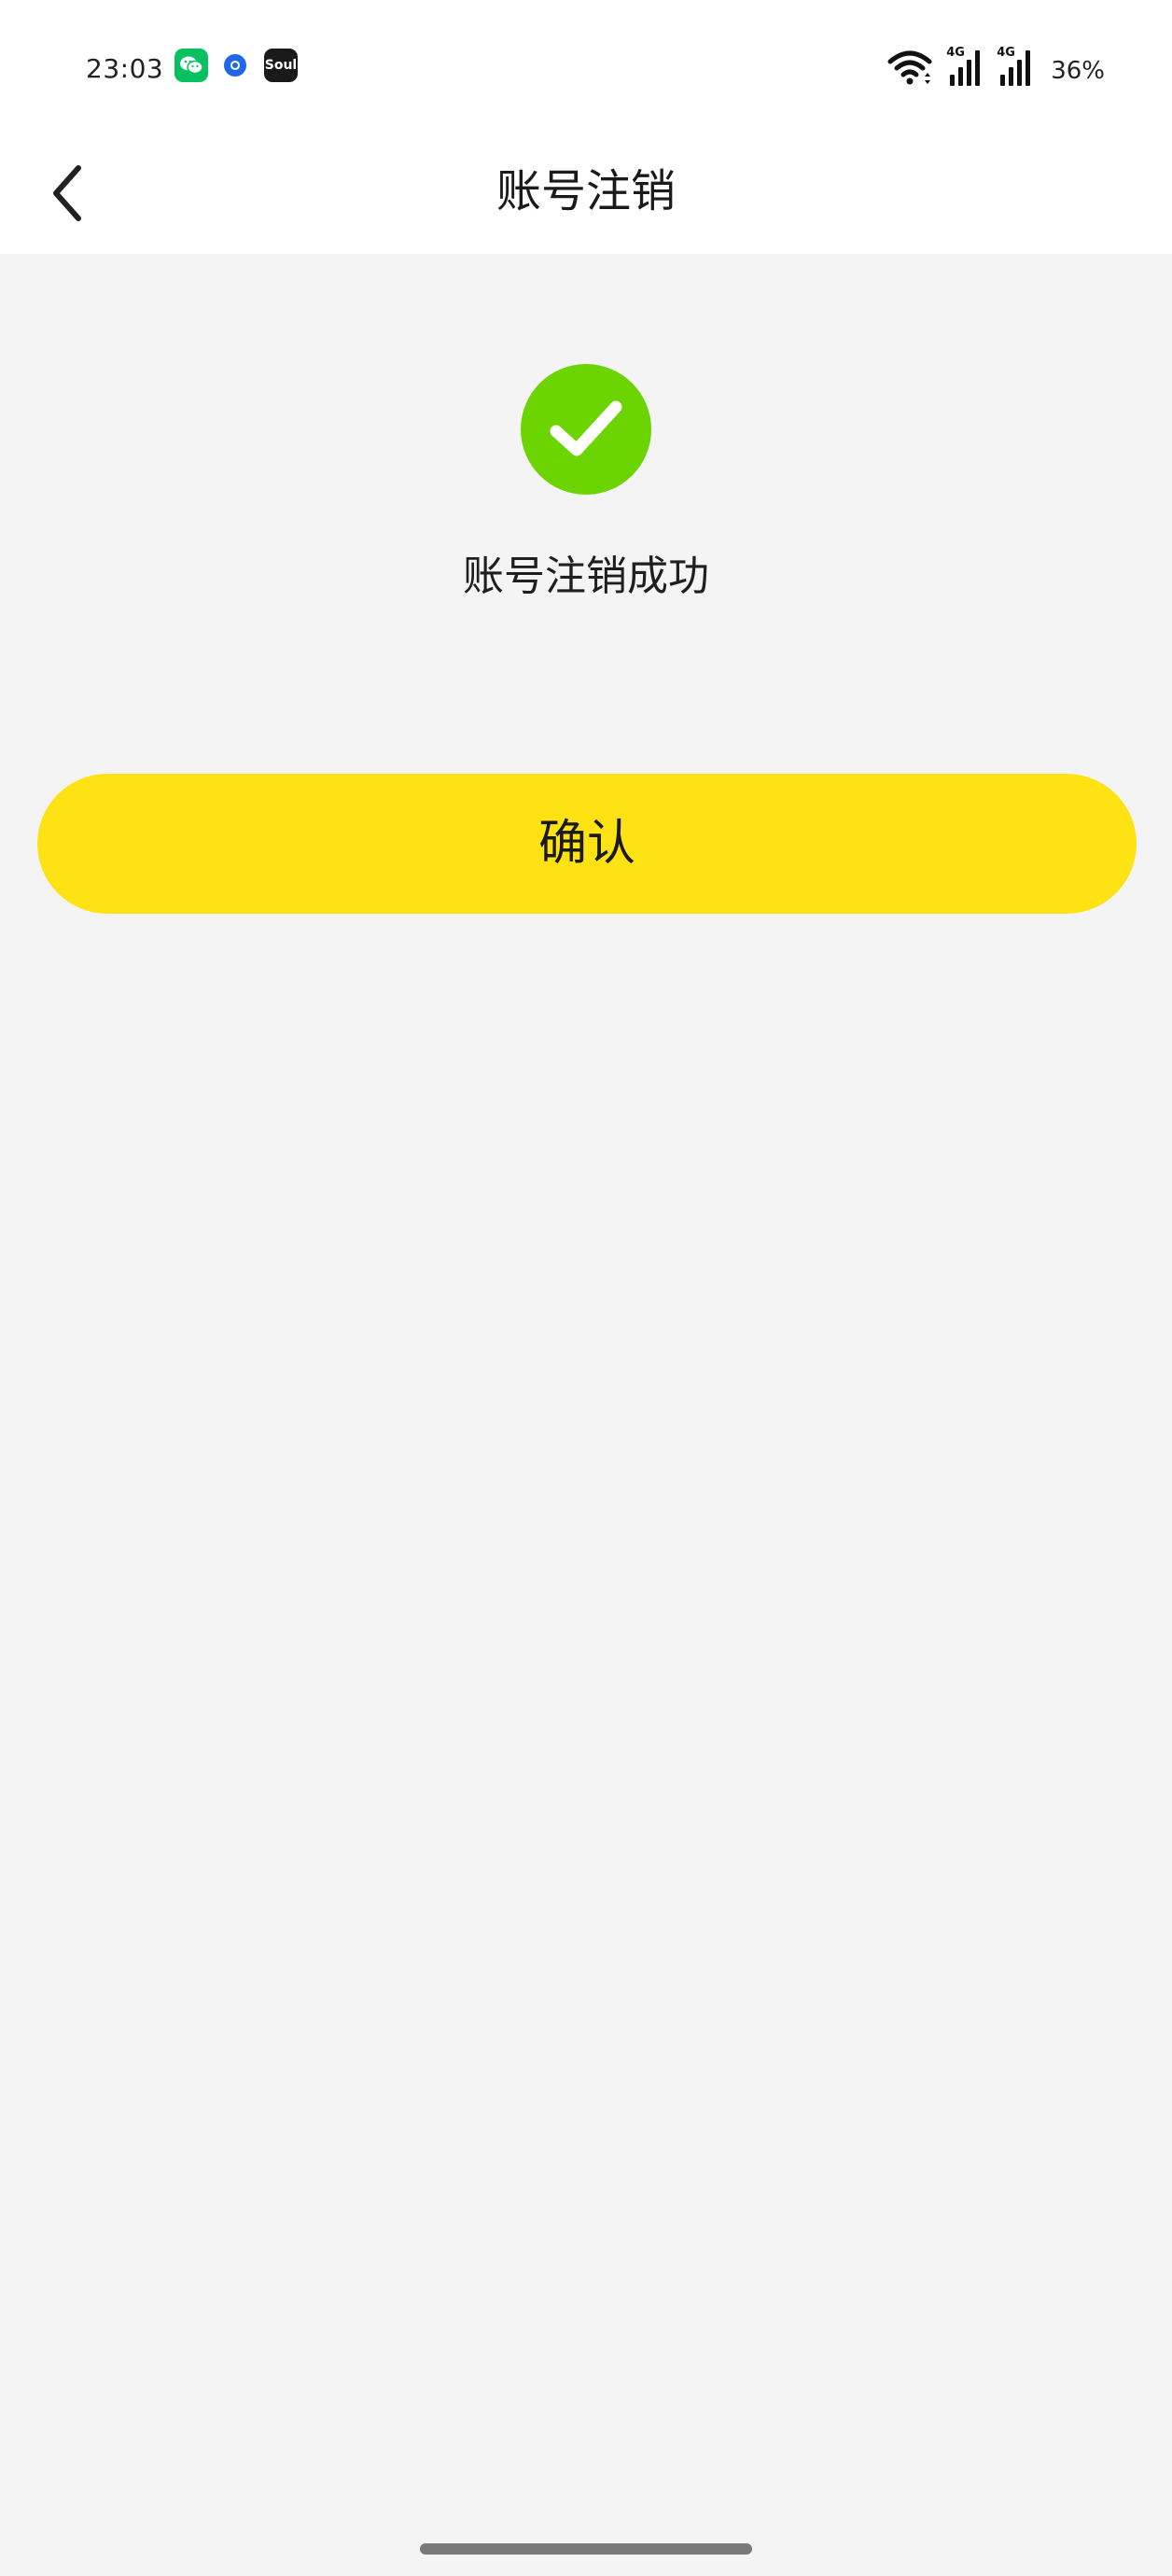 The width and height of the screenshot is (1172, 2576). I want to click on home-indicator, so click(586, 2549).